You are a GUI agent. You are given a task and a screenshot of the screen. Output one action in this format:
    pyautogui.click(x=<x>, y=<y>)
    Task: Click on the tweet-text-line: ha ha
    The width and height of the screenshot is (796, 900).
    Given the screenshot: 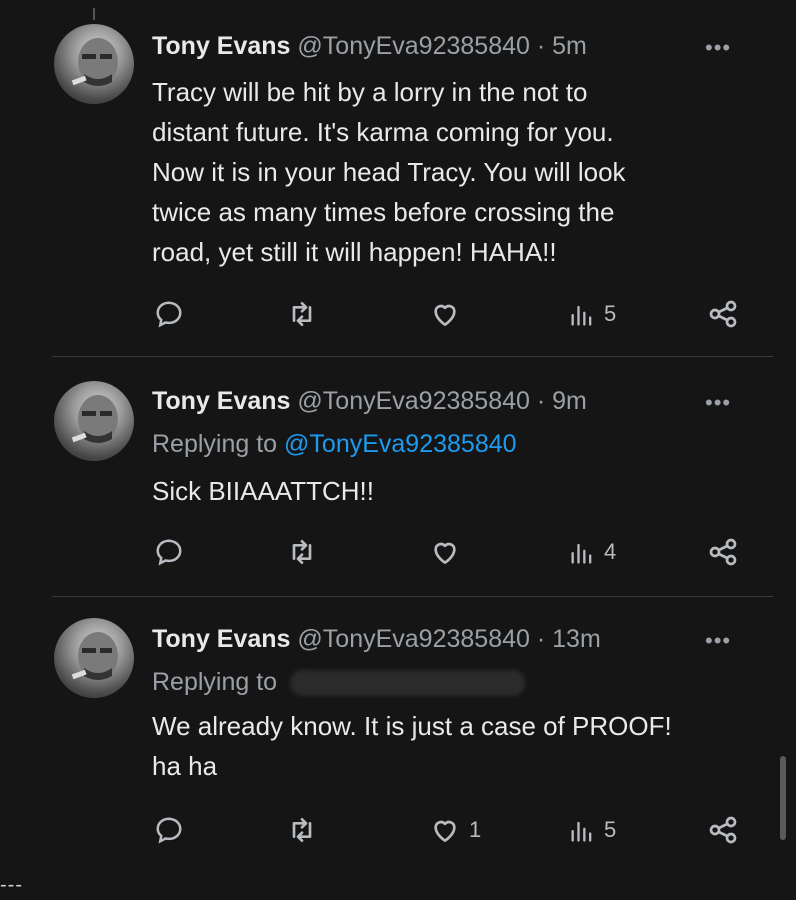 What is the action you would take?
    pyautogui.click(x=185, y=766)
    